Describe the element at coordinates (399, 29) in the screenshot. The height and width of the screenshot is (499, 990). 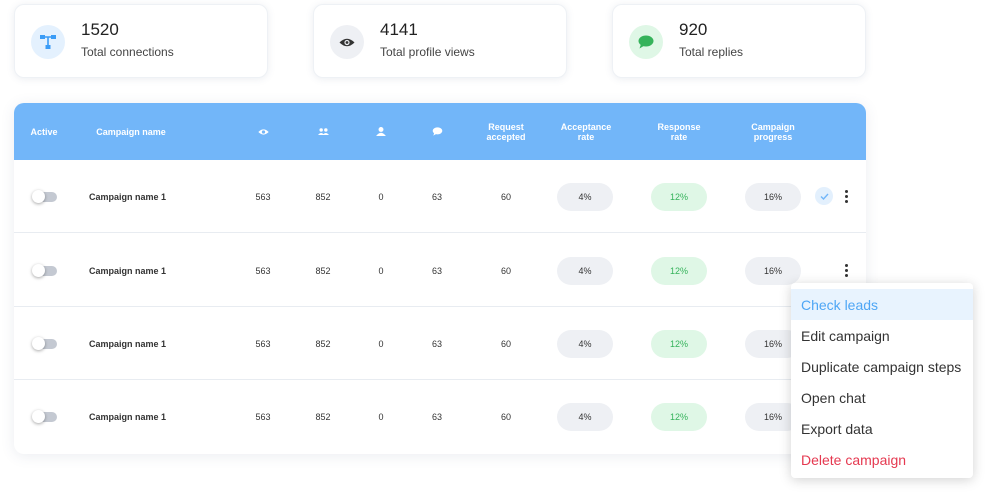
I see `stat-value: 4141` at that location.